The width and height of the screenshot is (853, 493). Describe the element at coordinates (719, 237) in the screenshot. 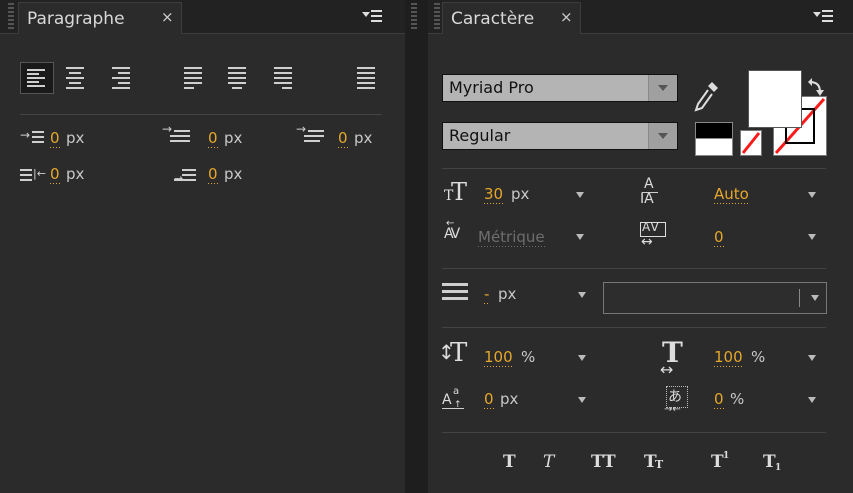

I see `tracking-value: 0` at that location.